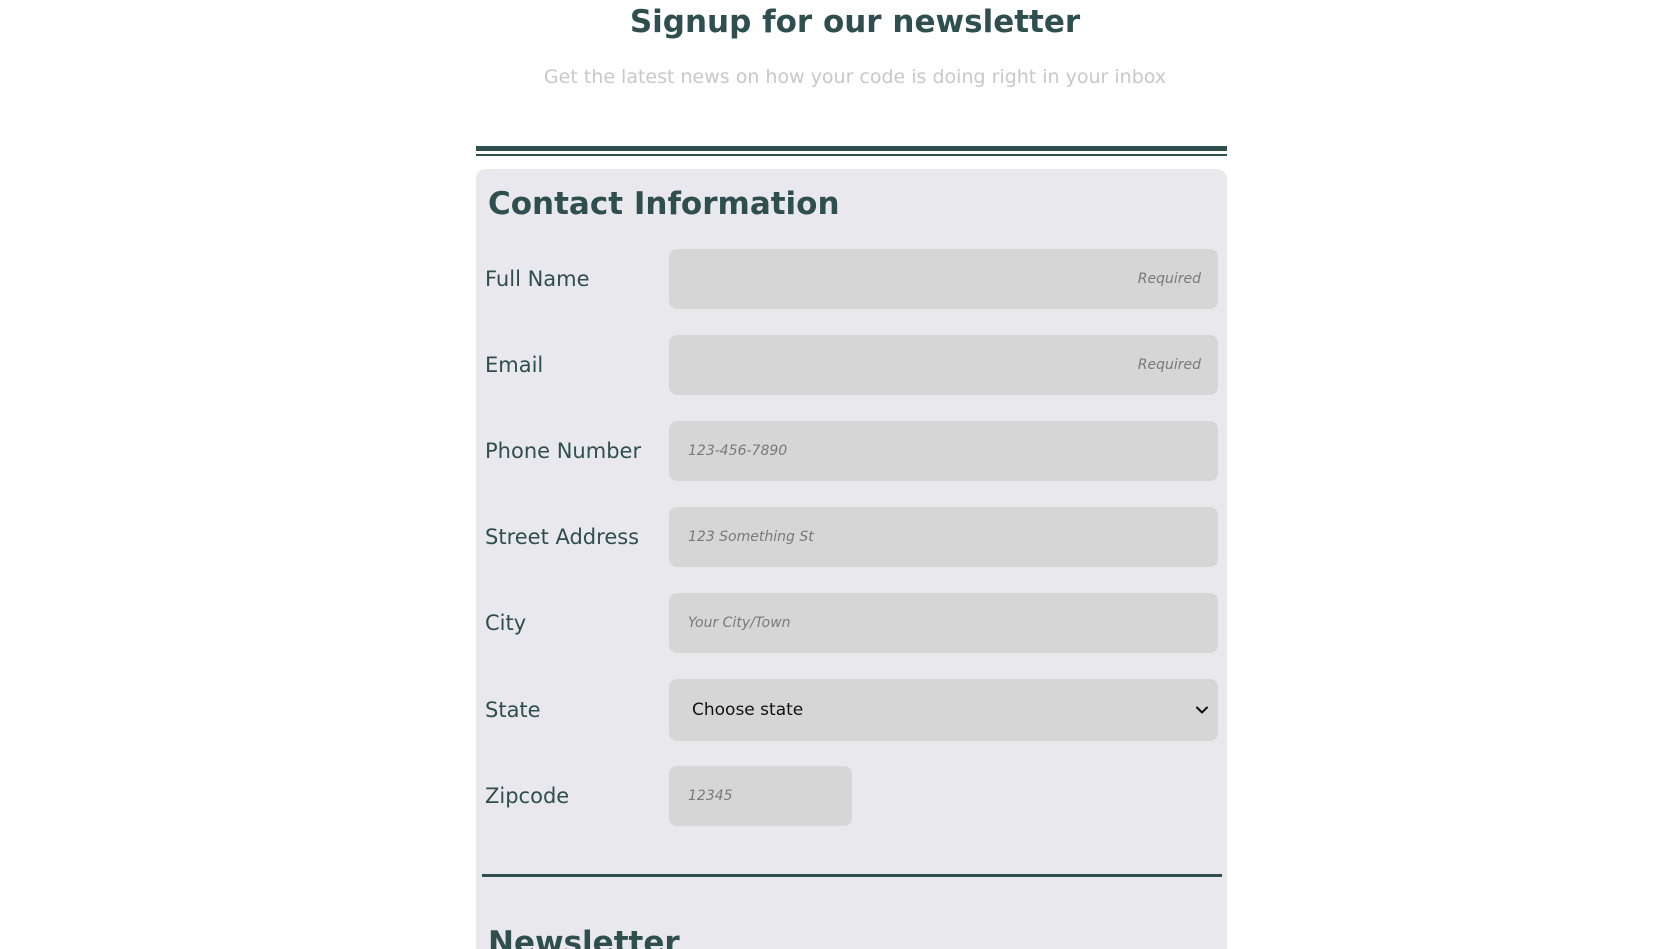 This screenshot has width=1671, height=949. What do you see at coordinates (943, 451) in the screenshot?
I see `phone-input: 123-456-7890` at bounding box center [943, 451].